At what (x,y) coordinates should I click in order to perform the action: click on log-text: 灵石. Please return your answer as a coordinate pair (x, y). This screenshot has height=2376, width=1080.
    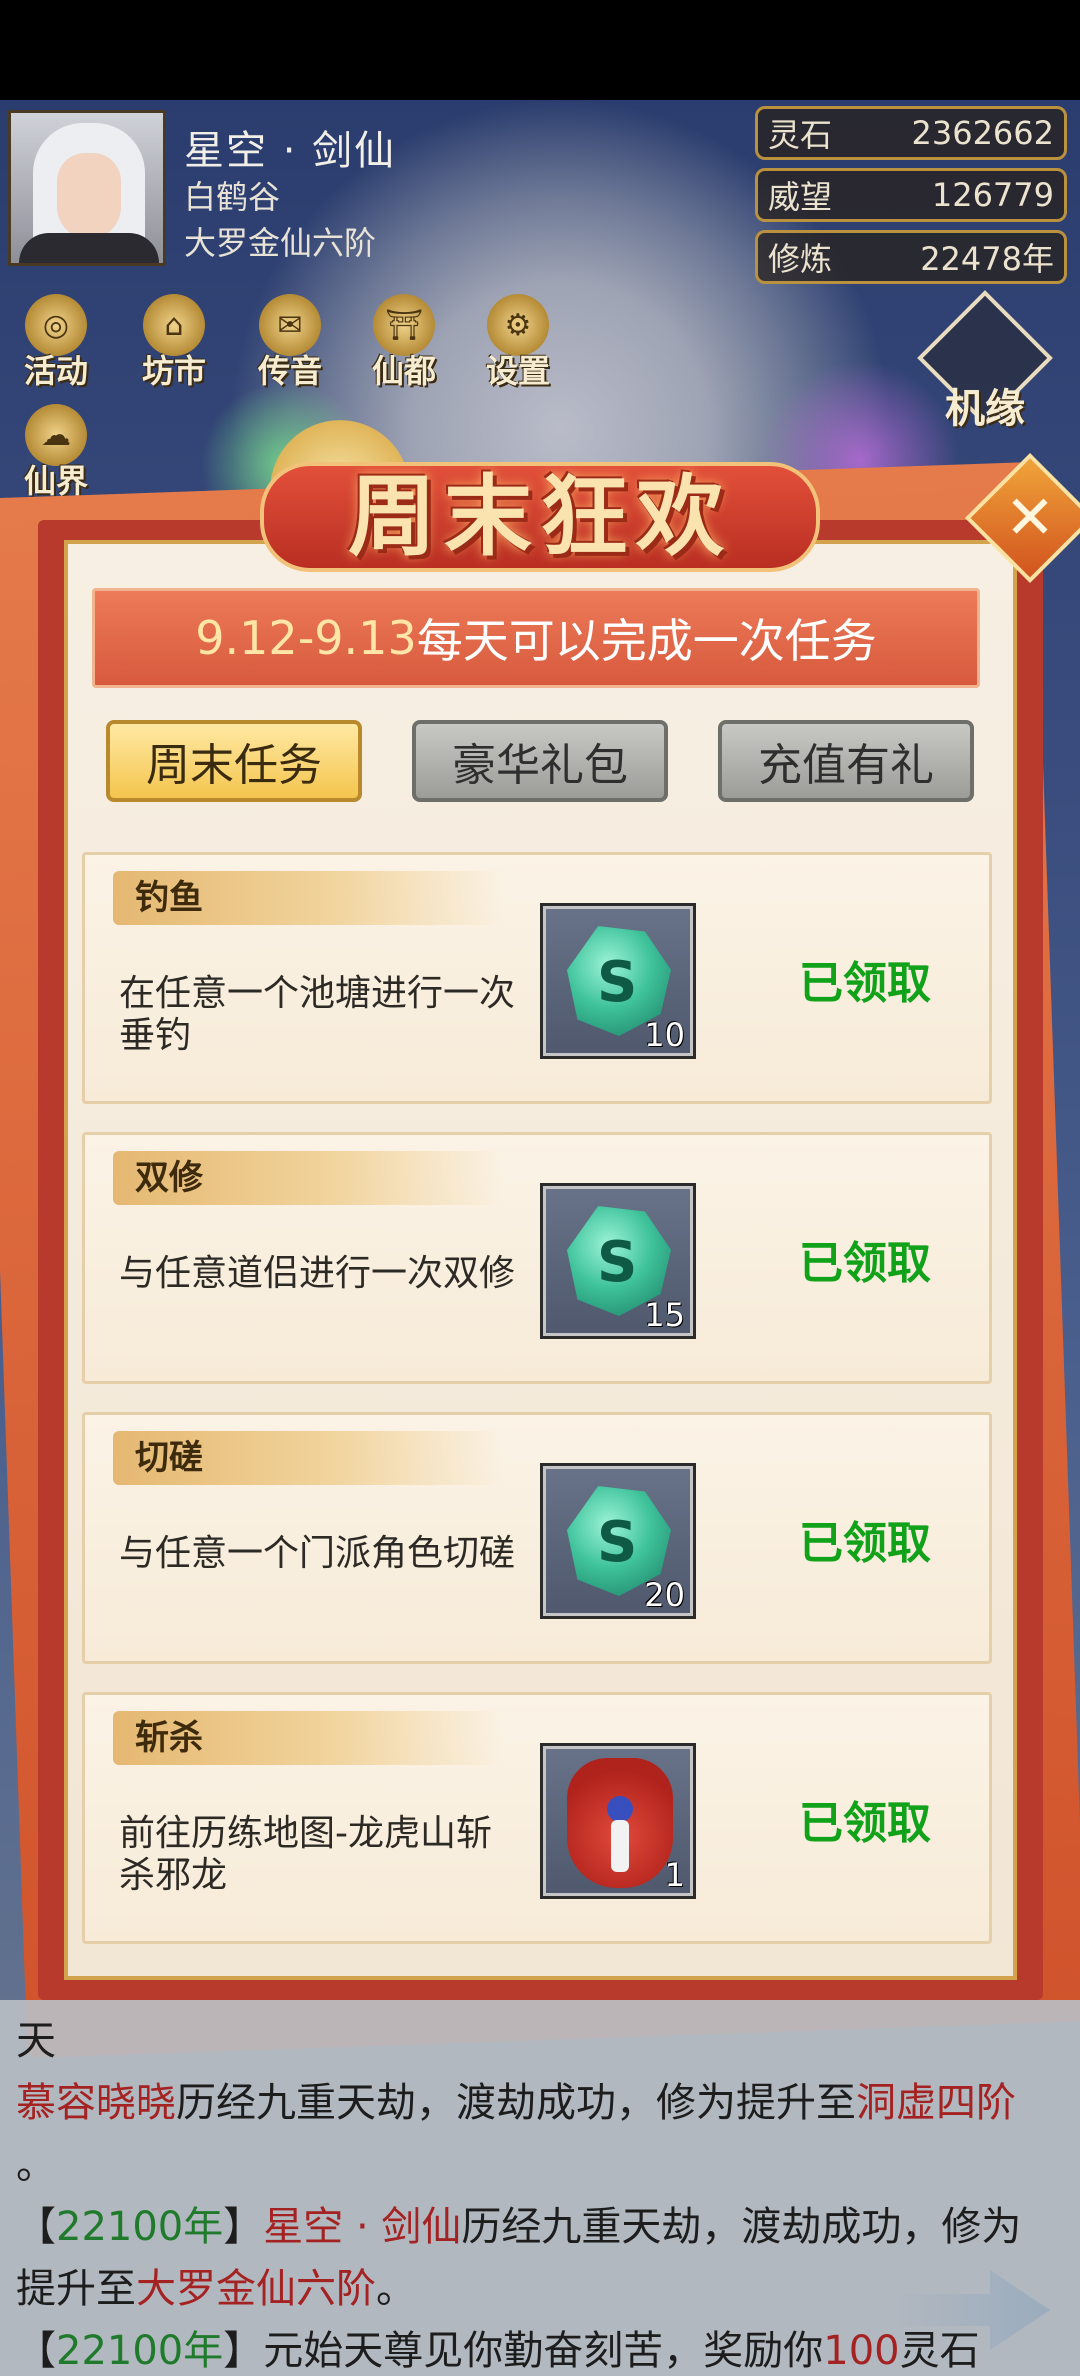
    Looking at the image, I should click on (939, 2351).